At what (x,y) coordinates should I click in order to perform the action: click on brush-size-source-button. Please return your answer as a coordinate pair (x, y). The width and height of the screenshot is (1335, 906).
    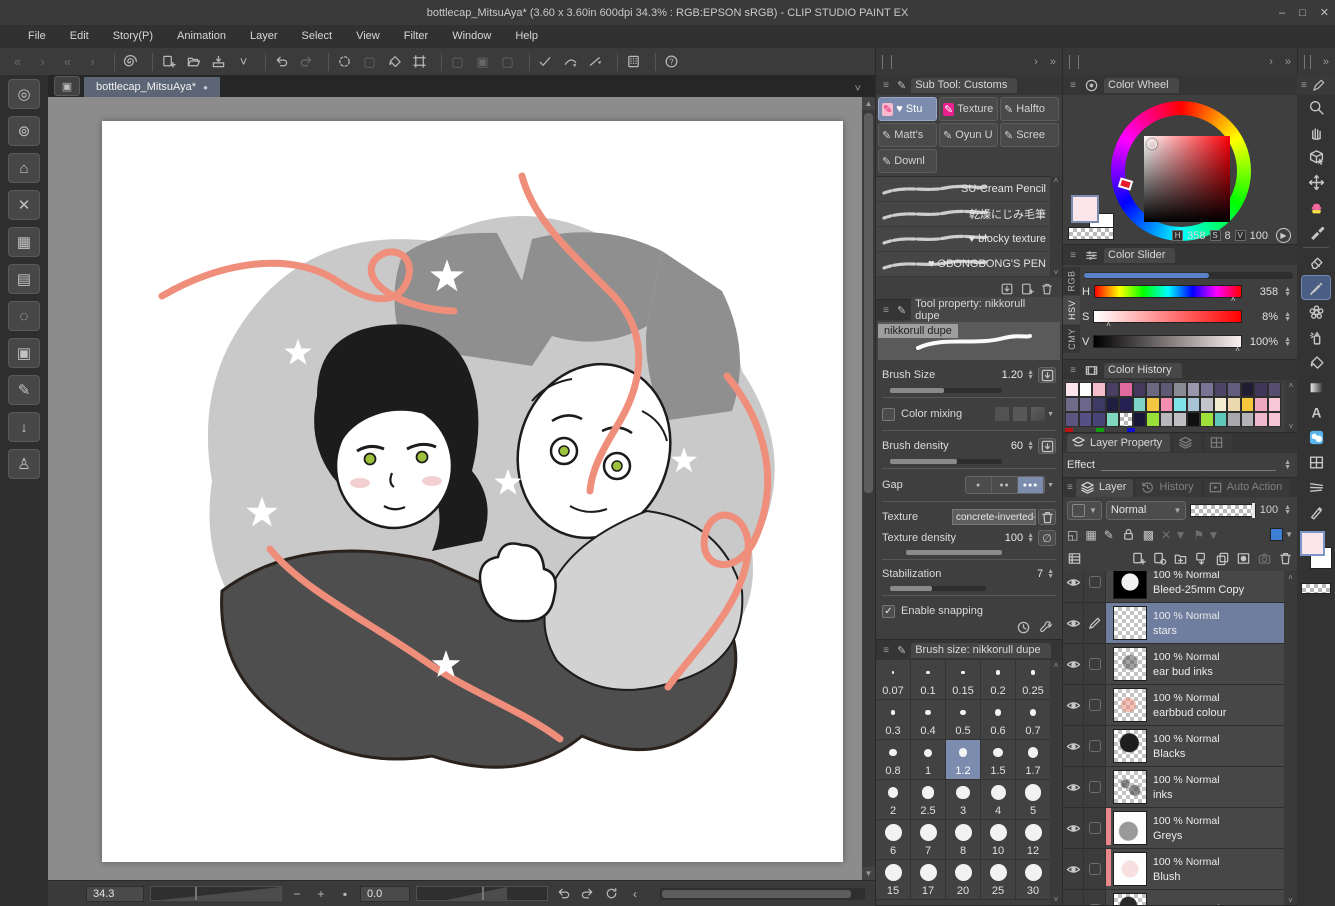
    Looking at the image, I should click on (1047, 375).